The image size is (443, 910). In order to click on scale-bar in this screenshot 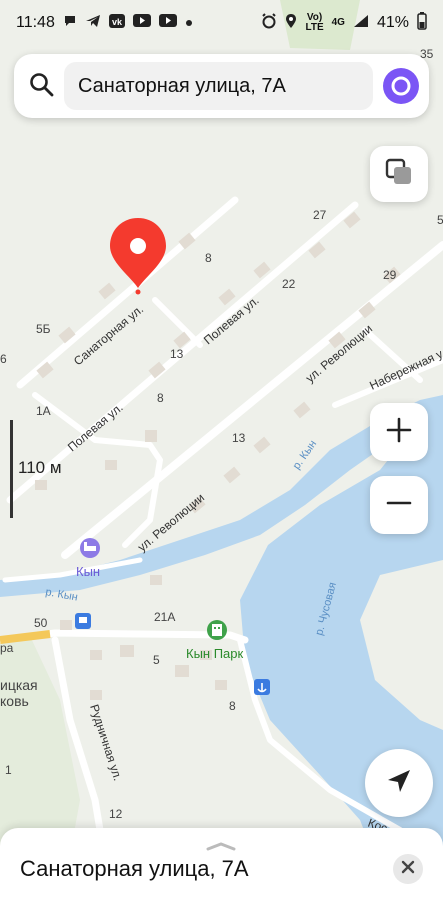, I will do `click(11, 469)`.